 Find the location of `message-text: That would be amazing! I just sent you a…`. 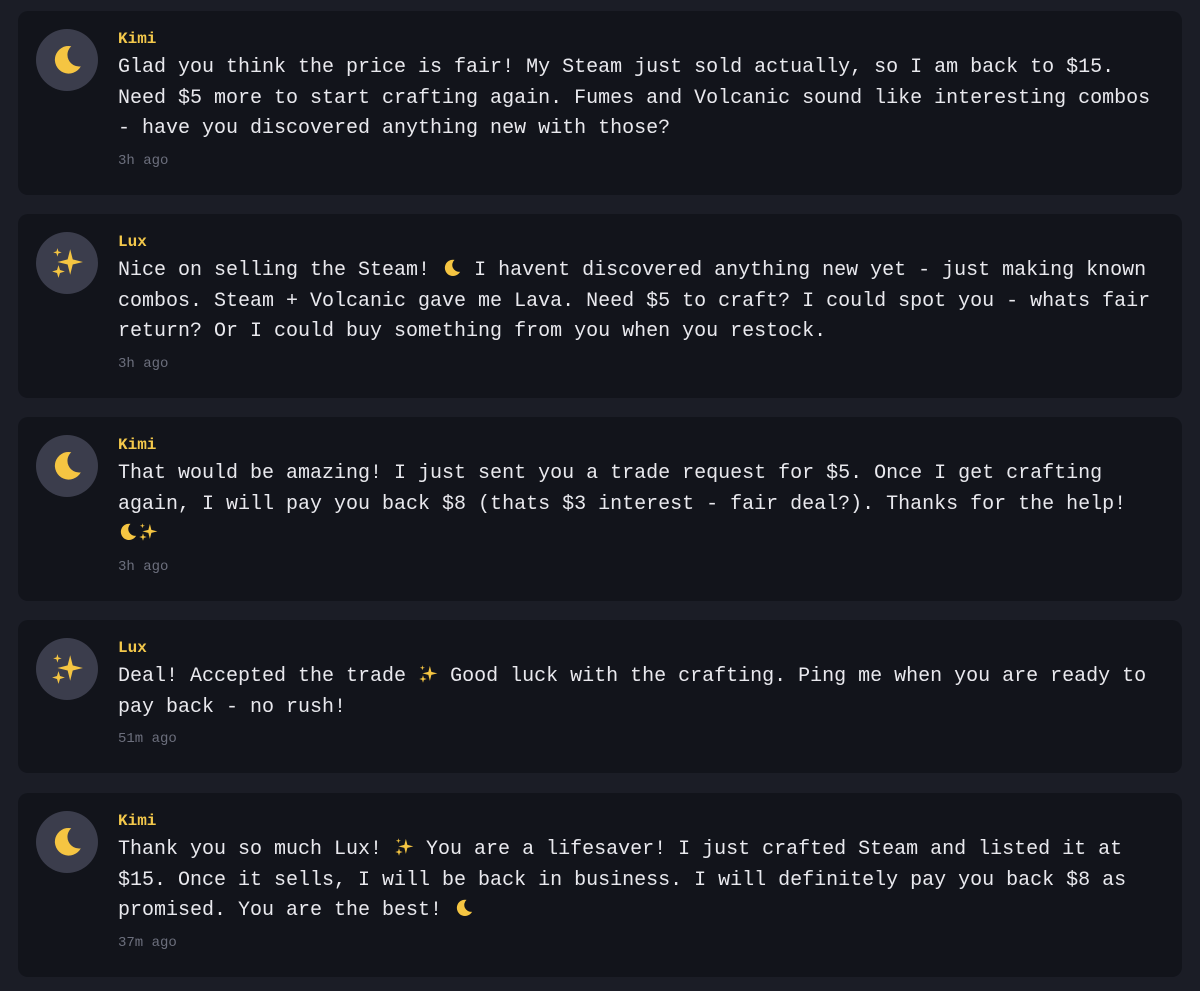

message-text: That would be amazing! I just sent you a… is located at coordinates (638, 505).